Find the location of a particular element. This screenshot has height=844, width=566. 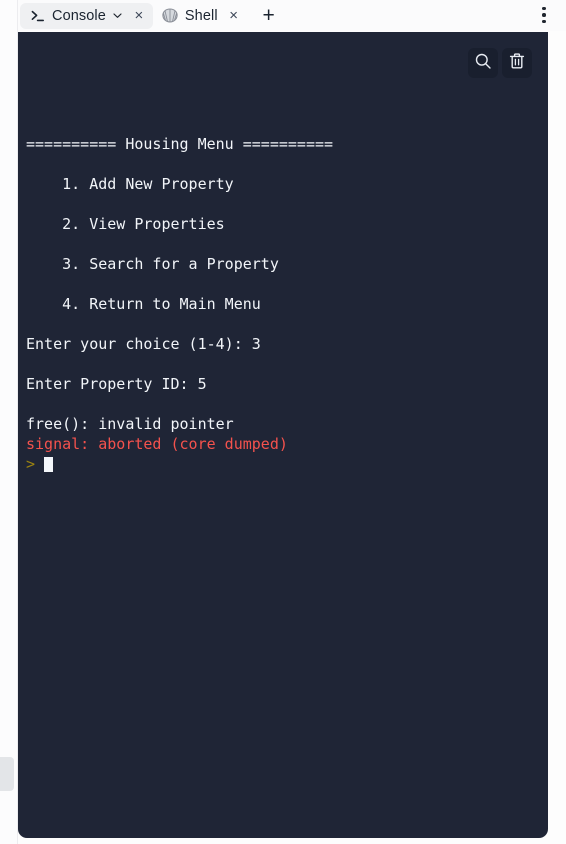

text-cursor is located at coordinates (49, 464).